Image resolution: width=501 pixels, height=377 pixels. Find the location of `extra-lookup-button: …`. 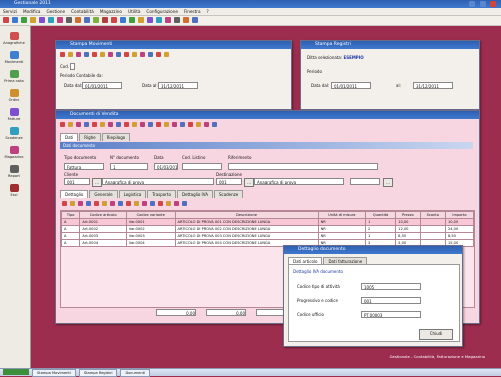

extra-lookup-button: … is located at coordinates (388, 182).